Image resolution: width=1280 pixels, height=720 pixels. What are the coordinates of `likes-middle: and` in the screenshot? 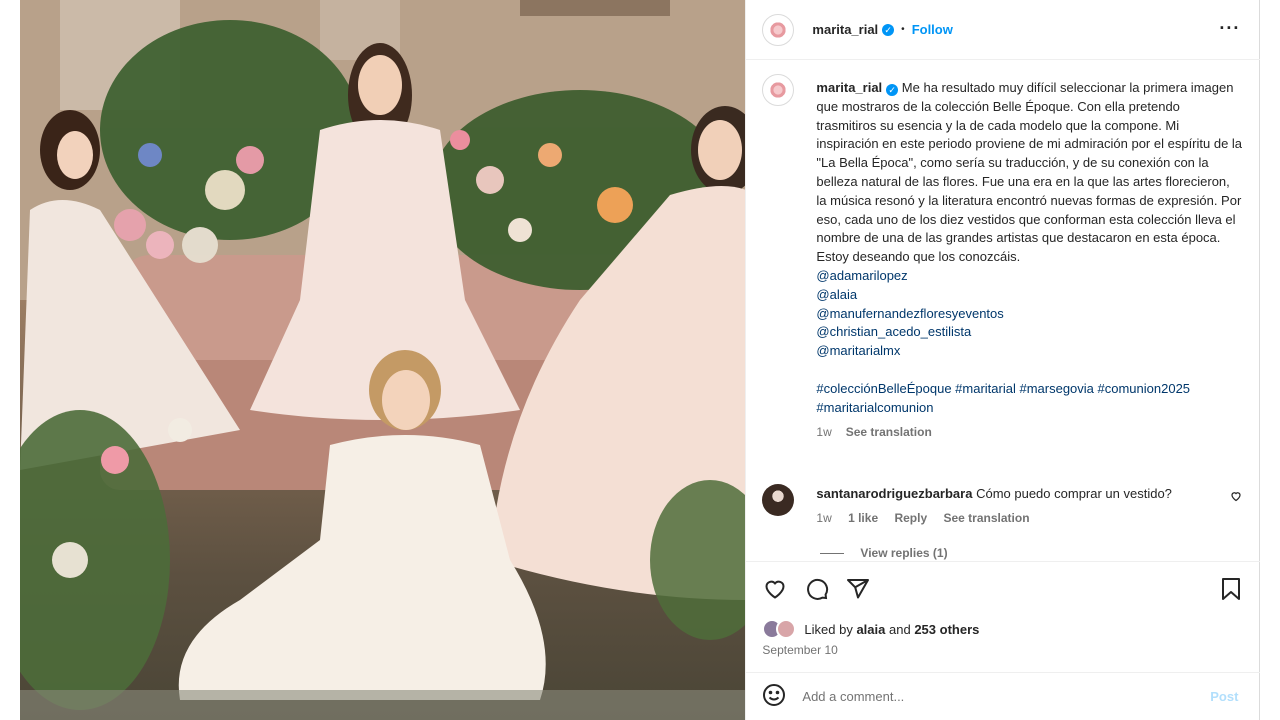 It's located at (900, 629).